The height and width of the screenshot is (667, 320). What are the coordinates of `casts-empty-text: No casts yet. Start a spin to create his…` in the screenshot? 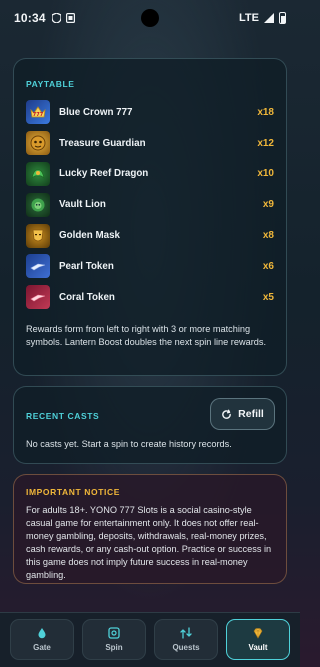 It's located at (129, 444).